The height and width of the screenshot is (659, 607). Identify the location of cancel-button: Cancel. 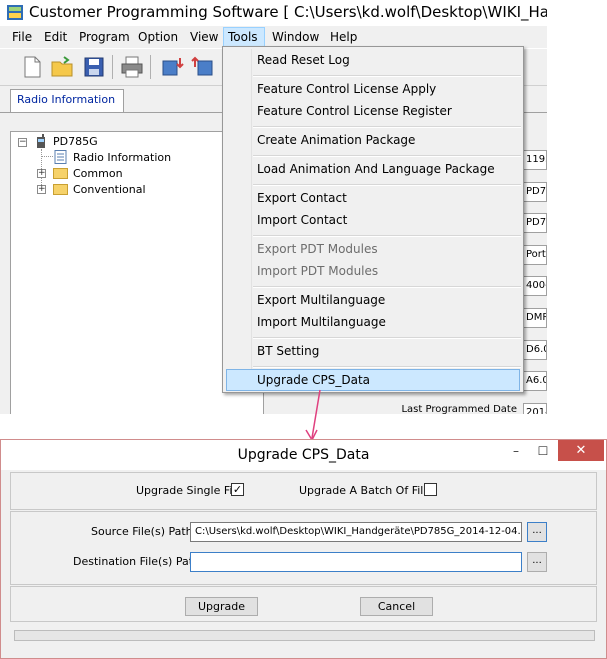
(396, 606).